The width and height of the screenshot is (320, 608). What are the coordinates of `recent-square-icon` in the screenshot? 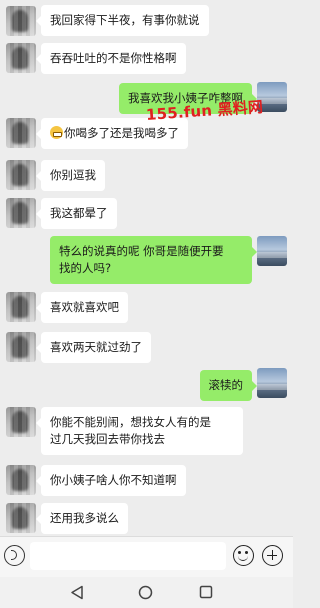 It's located at (206, 592).